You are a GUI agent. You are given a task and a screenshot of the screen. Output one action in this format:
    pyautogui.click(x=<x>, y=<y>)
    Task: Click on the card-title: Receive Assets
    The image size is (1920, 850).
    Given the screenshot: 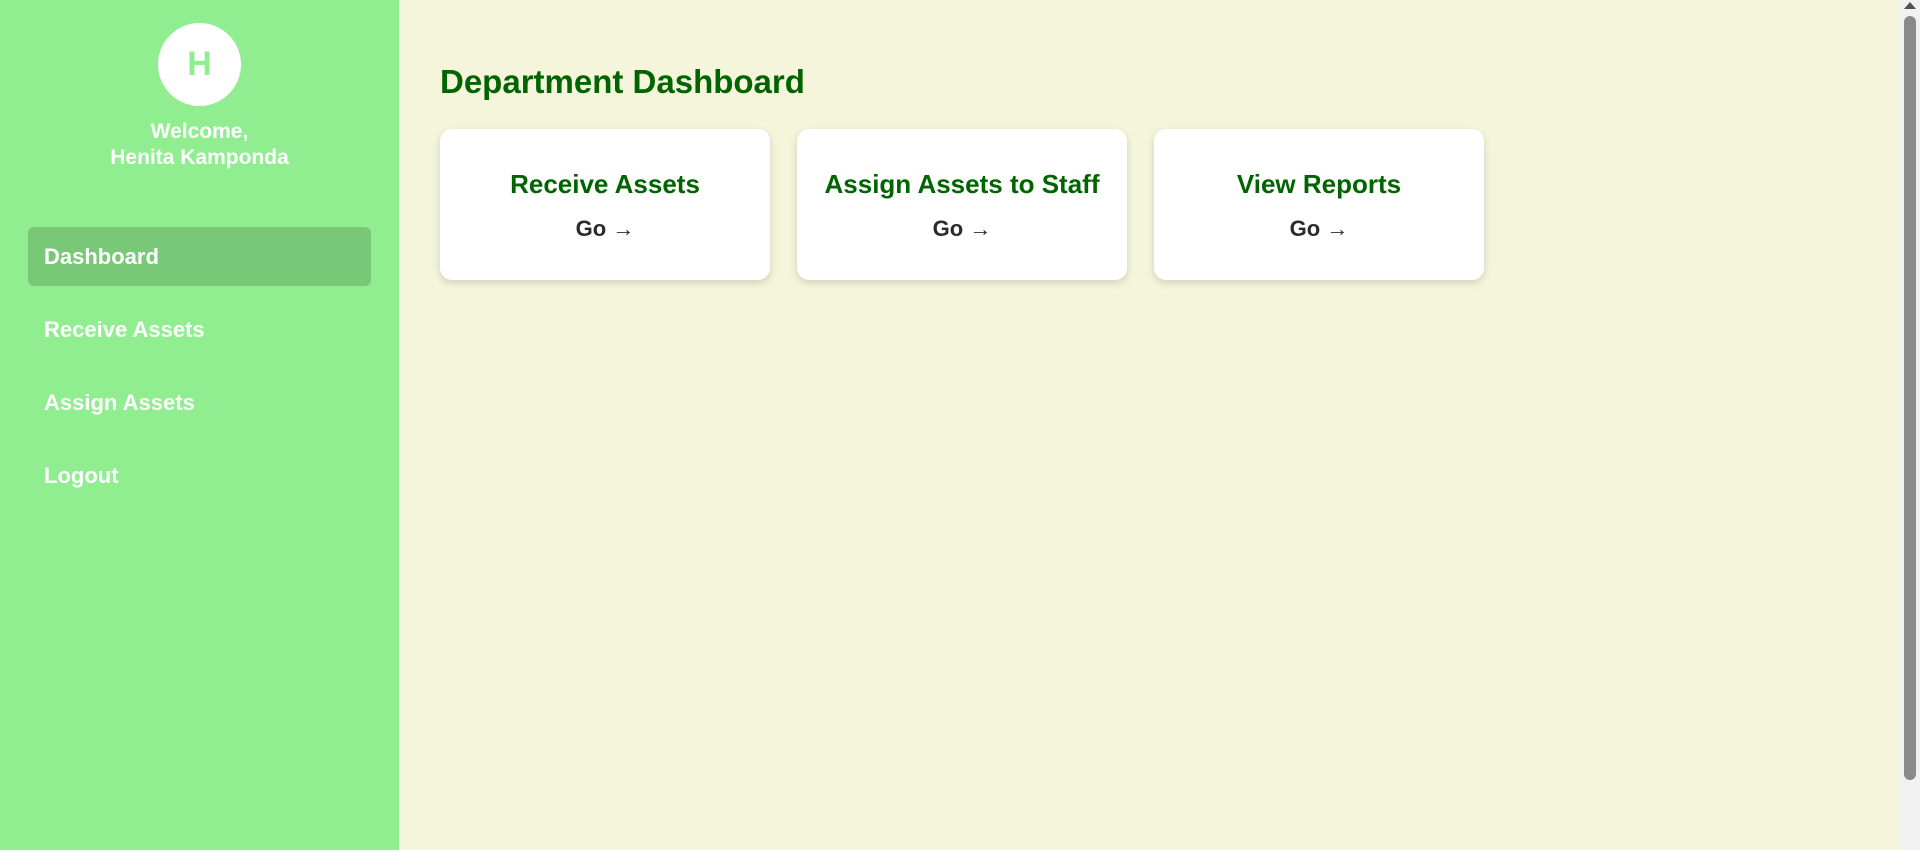 What is the action you would take?
    pyautogui.click(x=605, y=183)
    